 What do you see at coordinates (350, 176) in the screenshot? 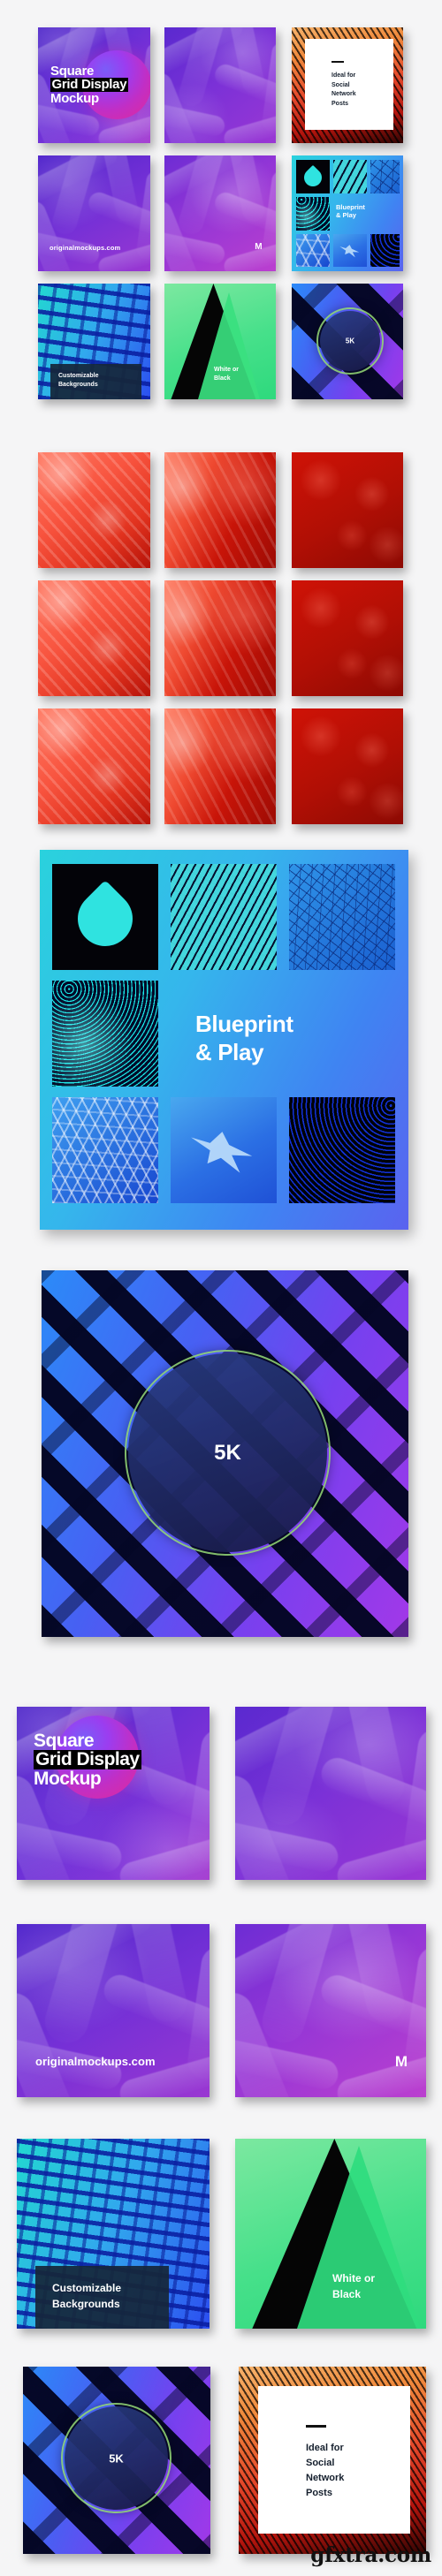
I see `cell-scales` at bounding box center [350, 176].